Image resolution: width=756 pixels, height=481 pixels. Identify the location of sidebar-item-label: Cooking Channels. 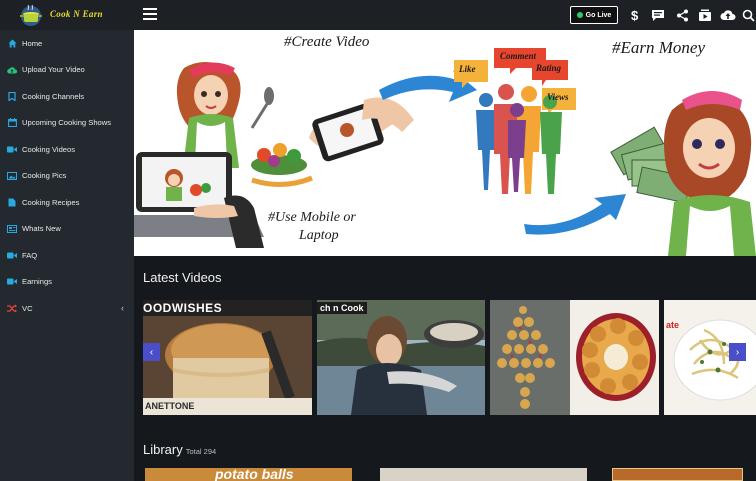
(53, 96).